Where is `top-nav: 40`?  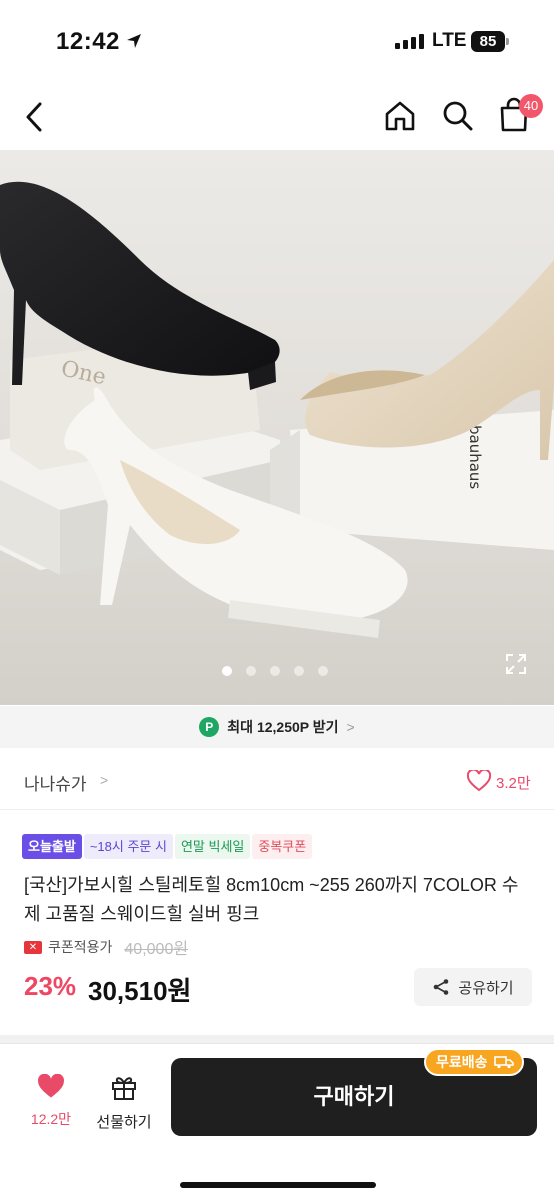 top-nav: 40 is located at coordinates (277, 117).